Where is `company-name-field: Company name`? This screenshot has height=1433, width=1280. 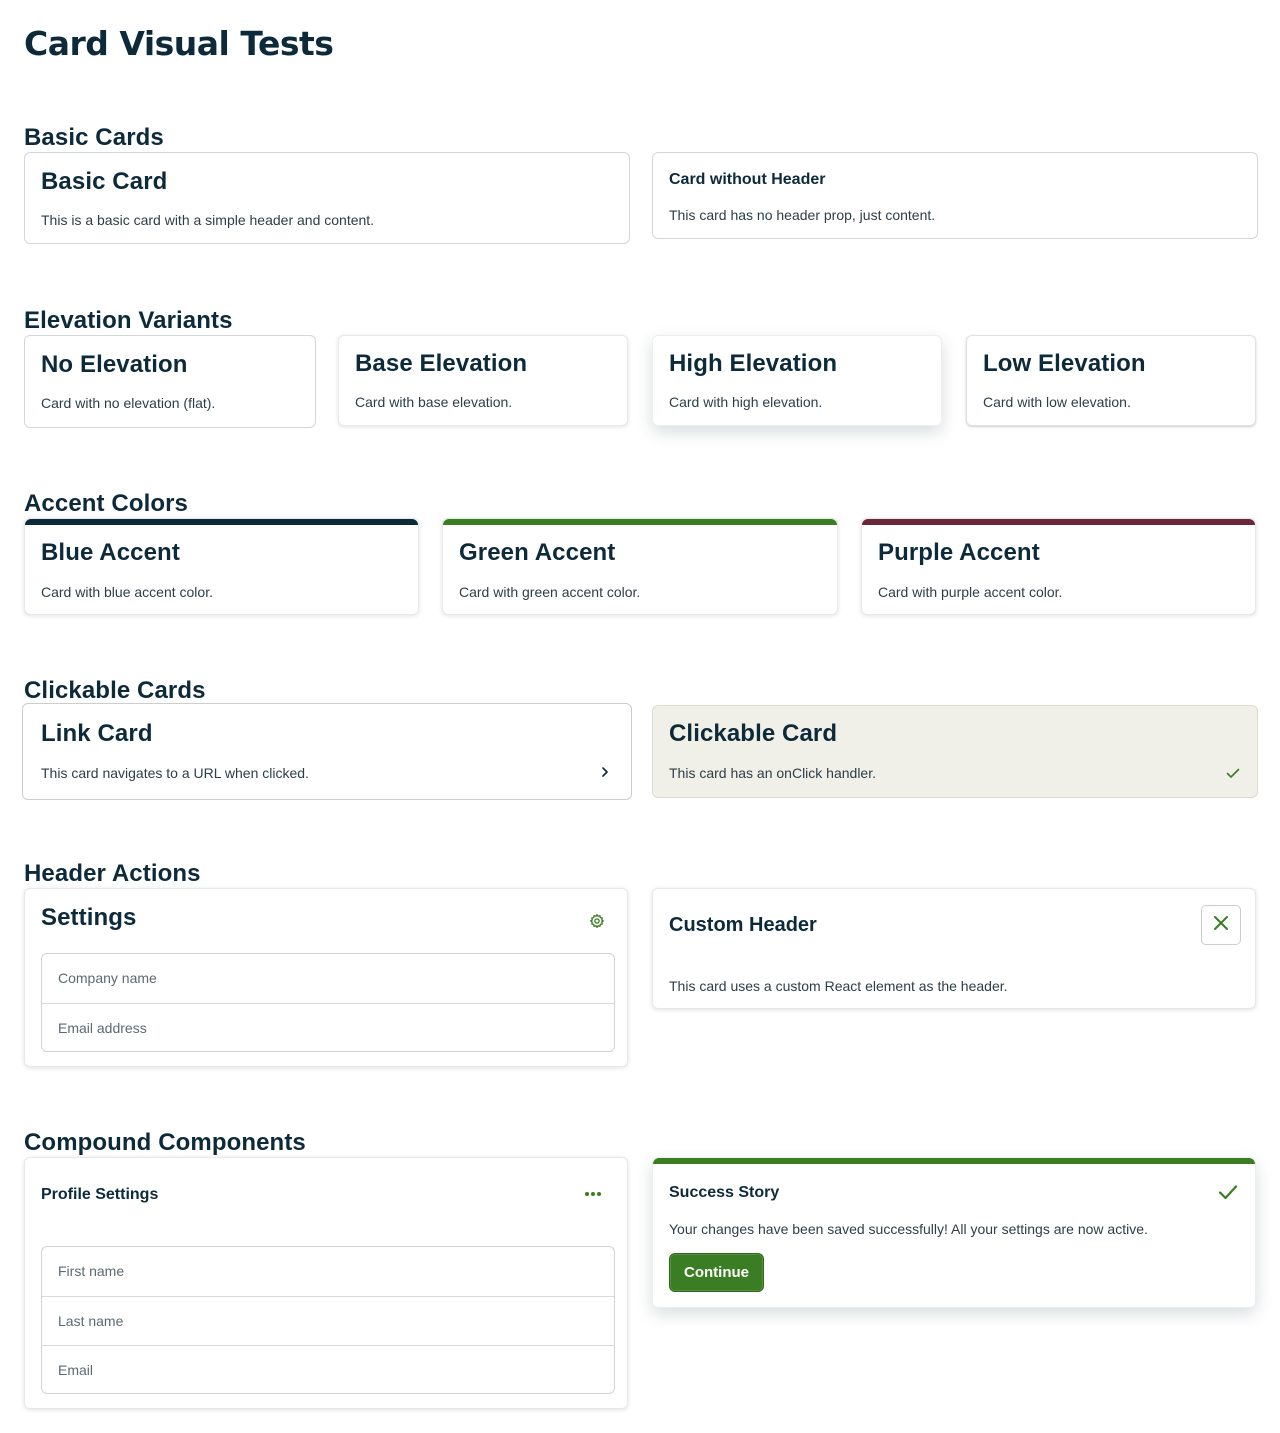
company-name-field: Company name is located at coordinates (328, 978).